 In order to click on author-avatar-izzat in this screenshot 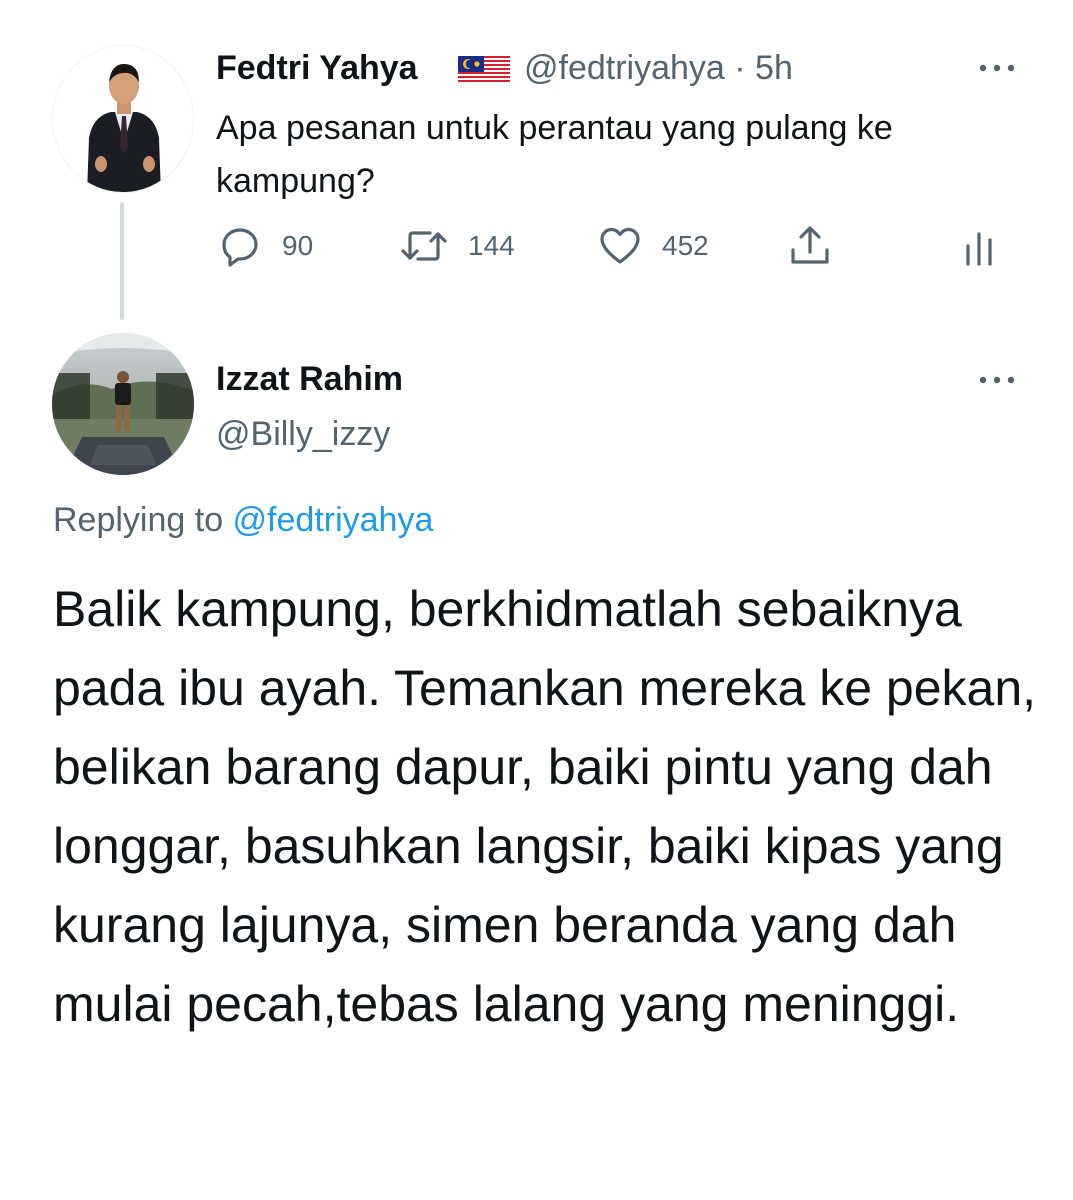, I will do `click(123, 404)`.